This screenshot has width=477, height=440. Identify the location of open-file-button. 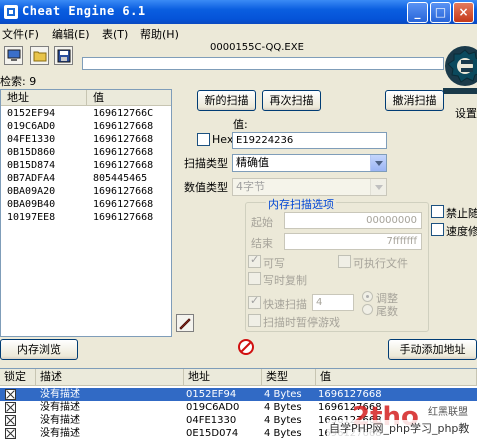
(39, 55).